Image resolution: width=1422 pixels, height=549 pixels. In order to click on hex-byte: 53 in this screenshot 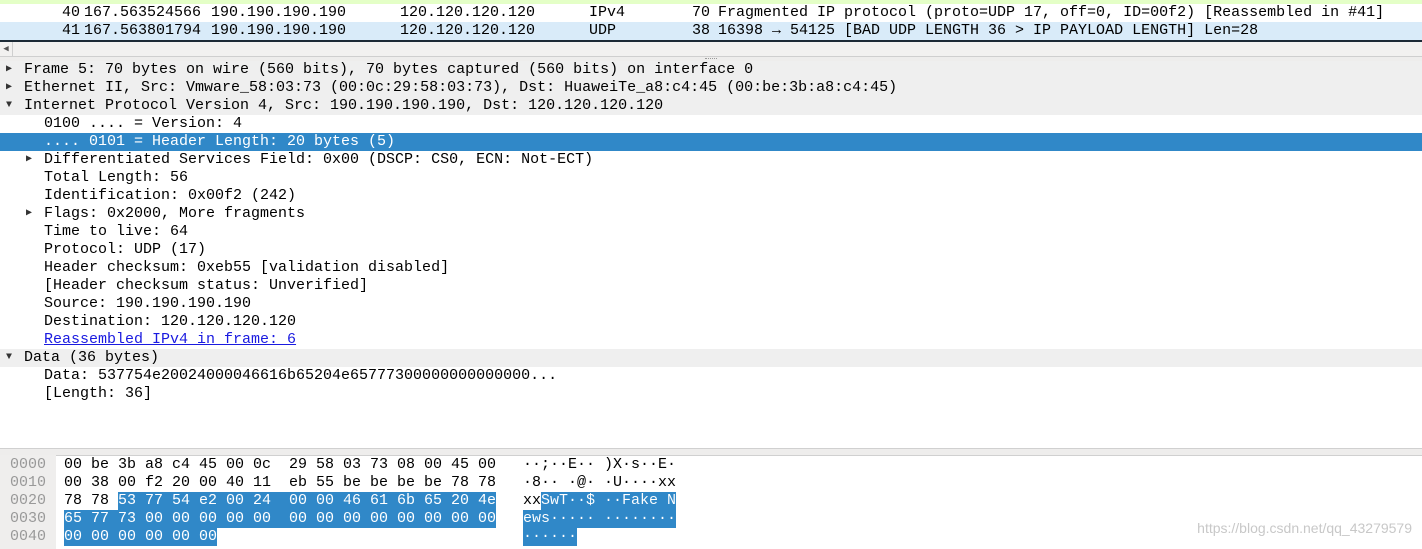, I will do `click(131, 501)`.